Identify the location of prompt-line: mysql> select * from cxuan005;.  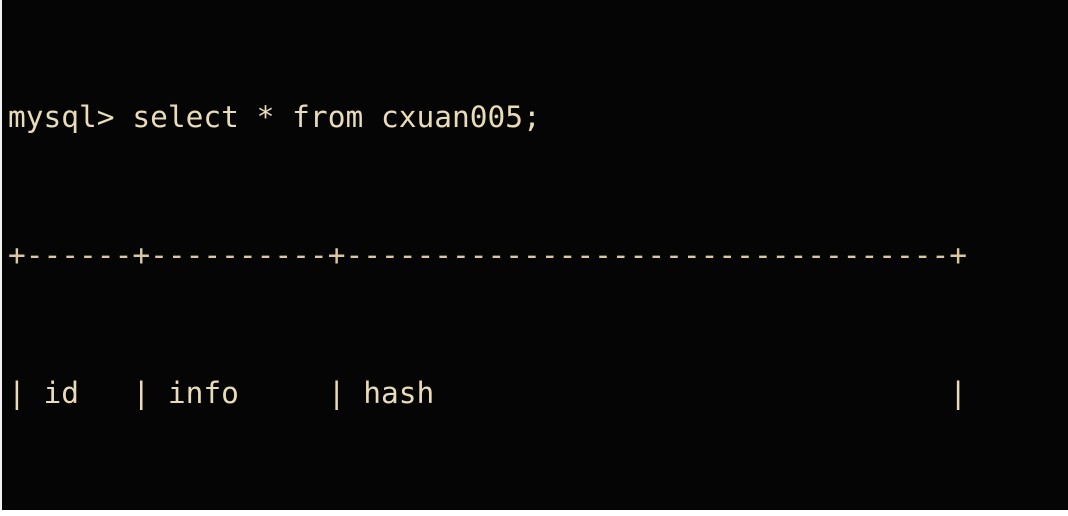
(274, 117).